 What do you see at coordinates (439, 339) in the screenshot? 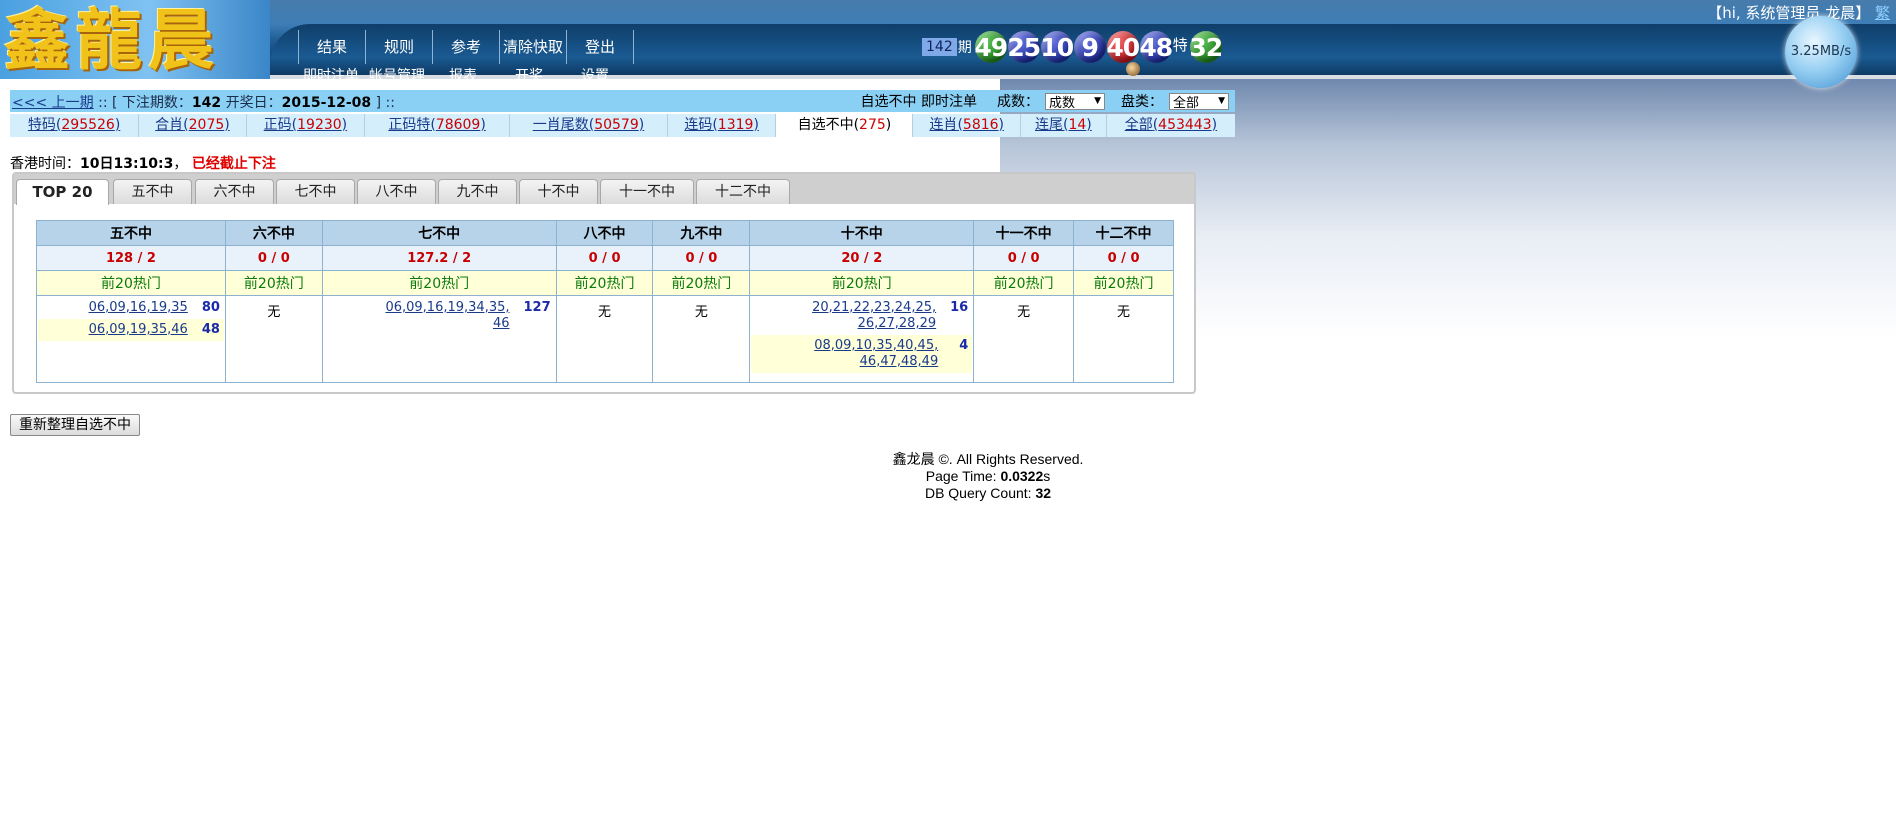
I see `combo-cell: 06,09,16,19,34,35, 46 127` at bounding box center [439, 339].